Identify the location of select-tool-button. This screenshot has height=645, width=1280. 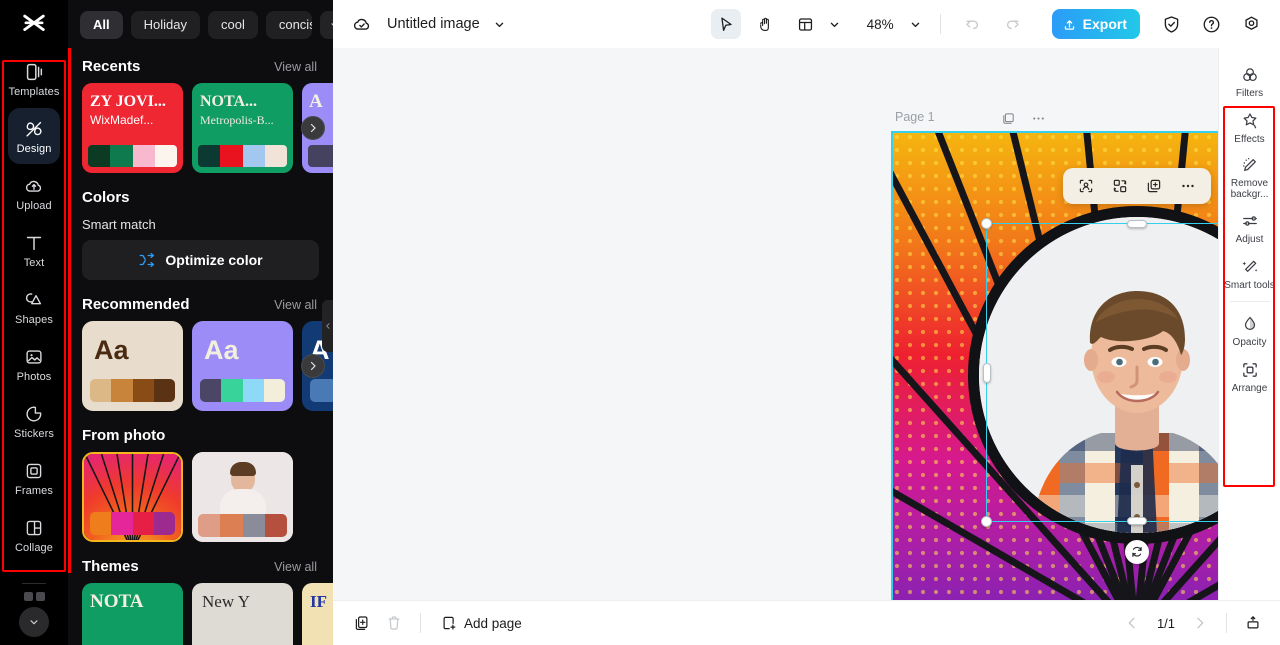
(725, 24).